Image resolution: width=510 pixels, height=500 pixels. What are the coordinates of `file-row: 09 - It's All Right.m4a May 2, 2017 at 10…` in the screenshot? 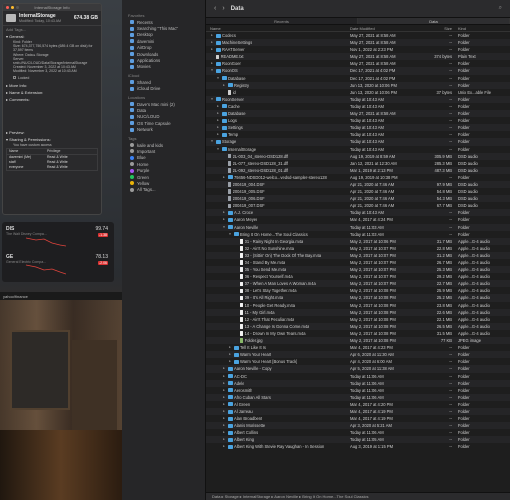 It's located at (358, 298).